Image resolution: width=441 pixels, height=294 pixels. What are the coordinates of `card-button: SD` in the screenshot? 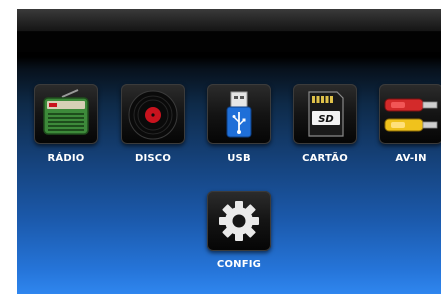 It's located at (325, 114).